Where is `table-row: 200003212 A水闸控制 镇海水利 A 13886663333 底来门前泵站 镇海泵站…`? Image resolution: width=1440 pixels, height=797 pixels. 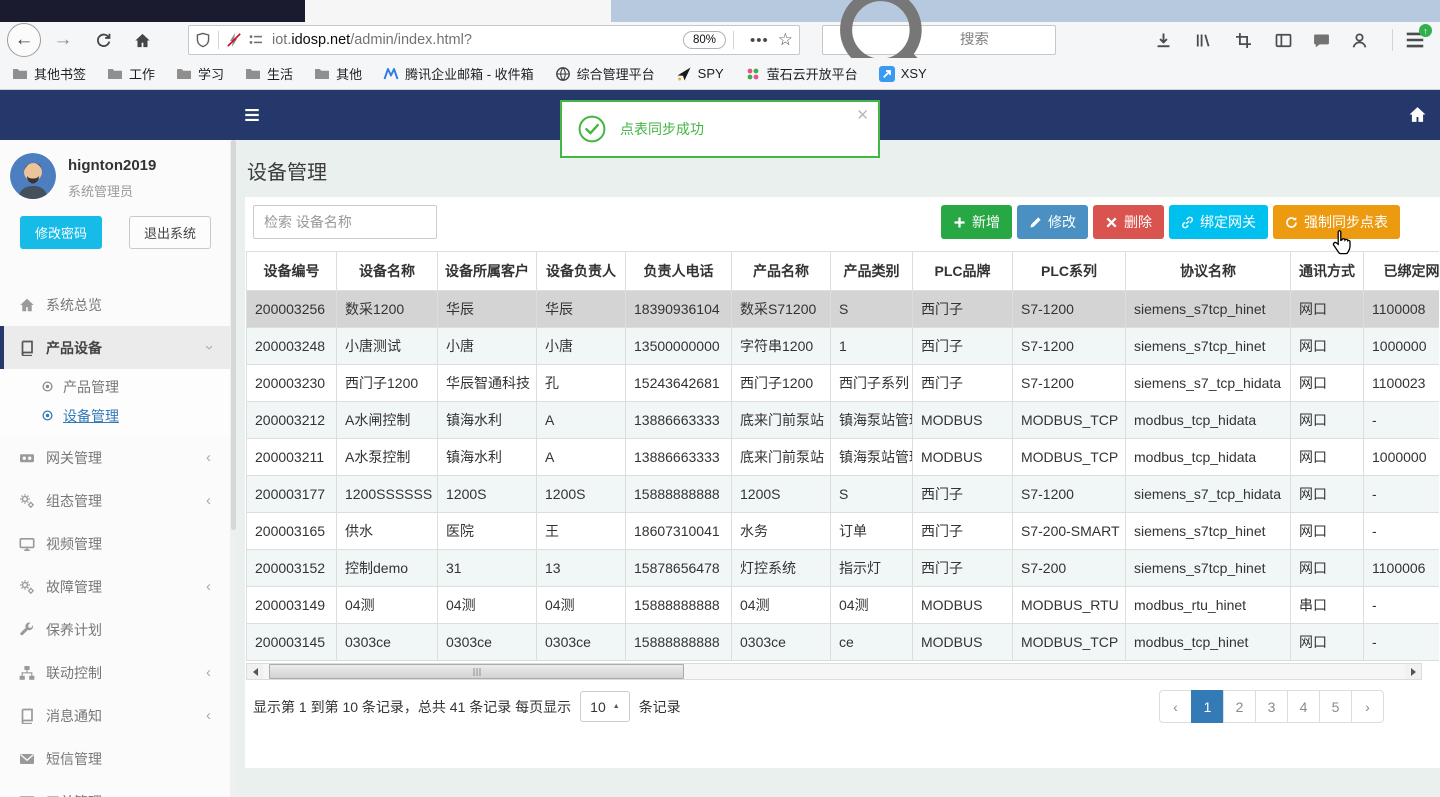 table-row: 200003212 A水闸控制 镇海水利 A 13886663333 底来门前泵站 镇海泵站… is located at coordinates (842, 420).